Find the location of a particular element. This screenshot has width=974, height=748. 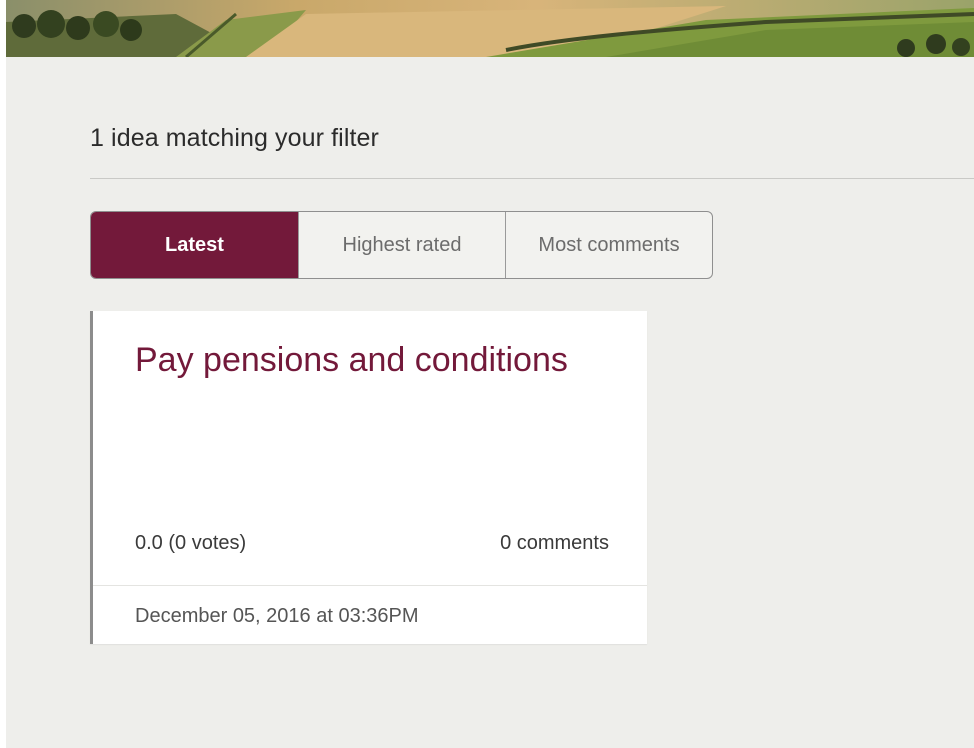

idea-date: December 05, 2016 at 03:36PM is located at coordinates (277, 616).